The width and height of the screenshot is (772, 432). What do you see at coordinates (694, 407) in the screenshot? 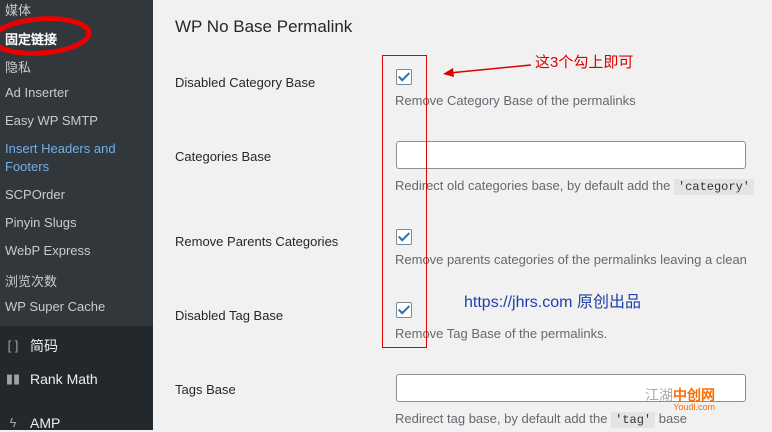
I see `logo-sub: Youdl.com` at bounding box center [694, 407].